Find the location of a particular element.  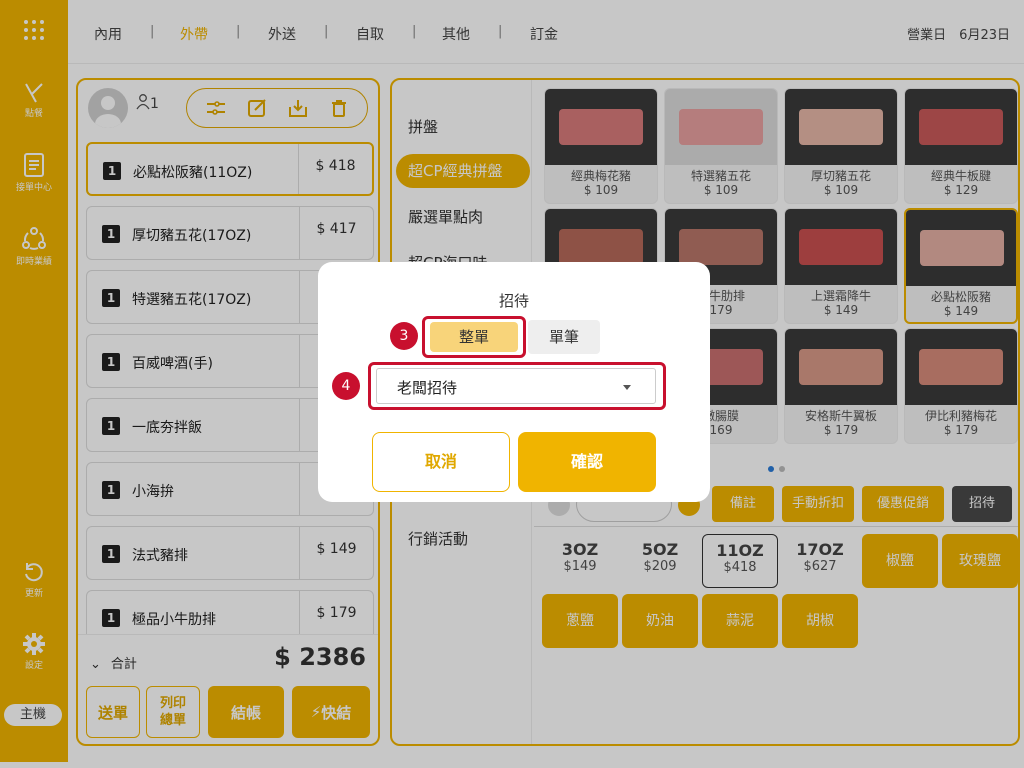

step-badge-4: 4 is located at coordinates (346, 386).